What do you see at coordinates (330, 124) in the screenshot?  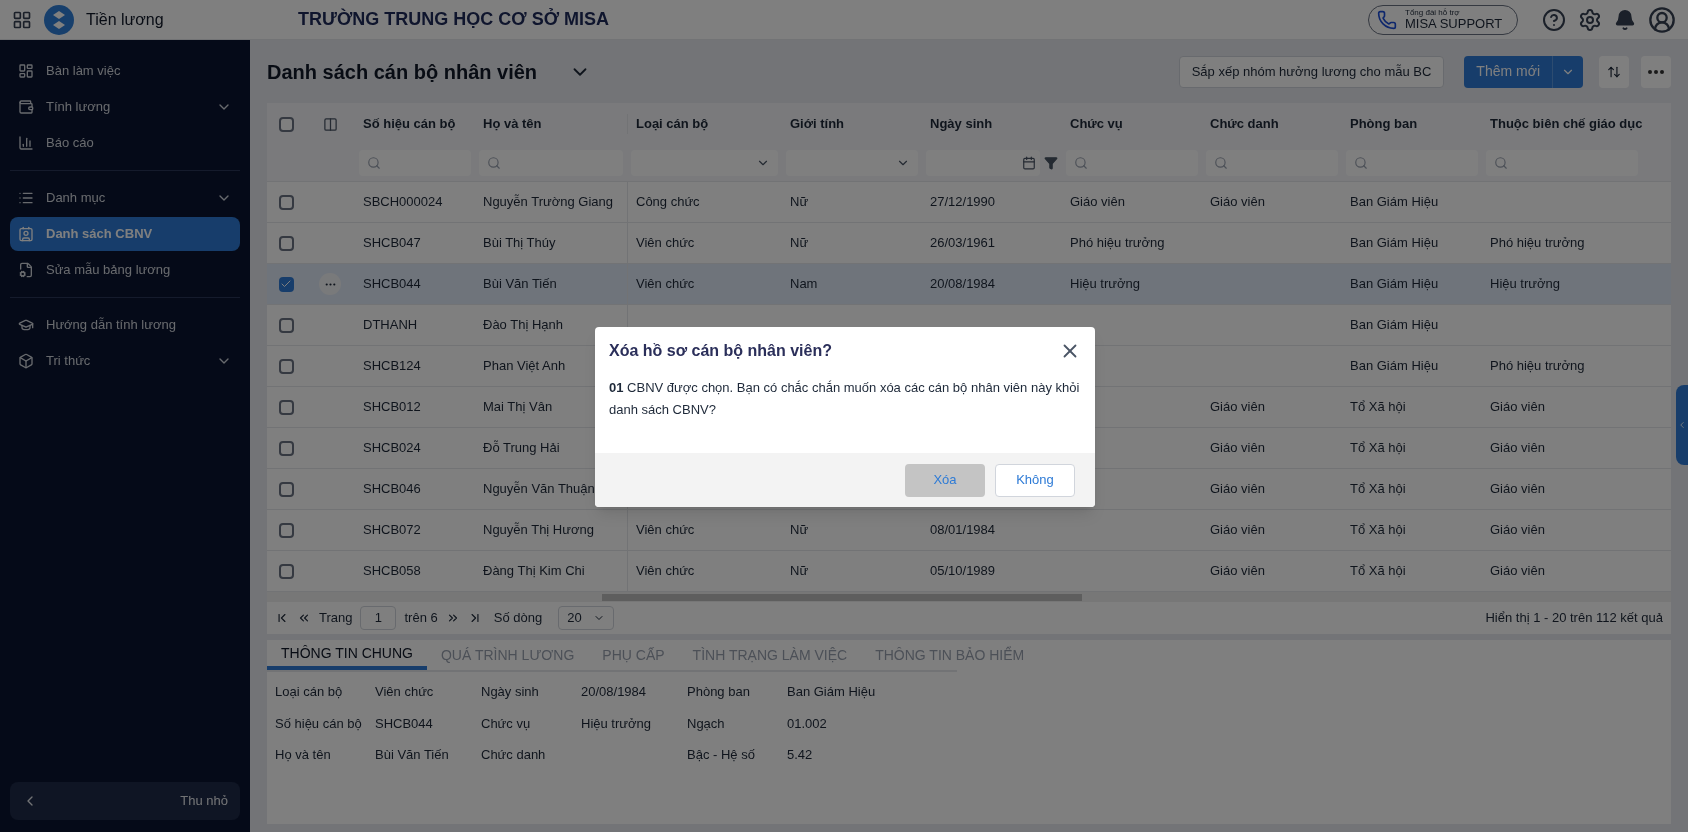 I see `column-layout-icon` at bounding box center [330, 124].